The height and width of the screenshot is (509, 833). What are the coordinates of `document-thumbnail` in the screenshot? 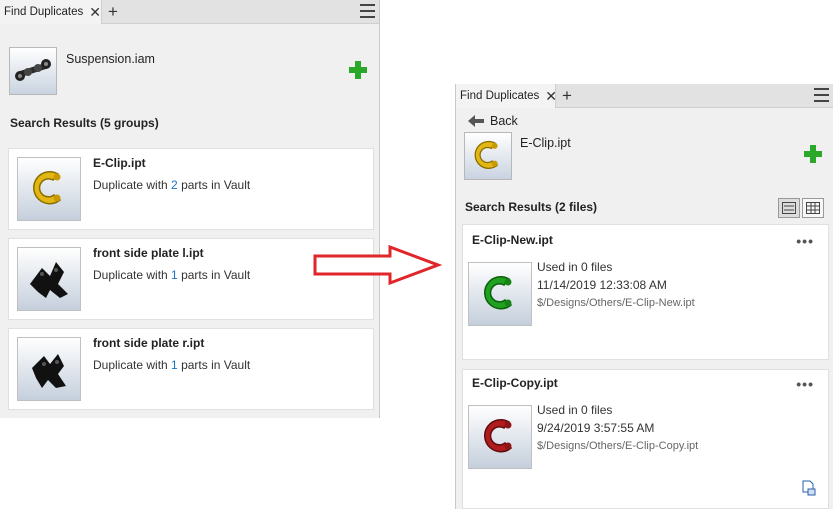 It's located at (488, 156).